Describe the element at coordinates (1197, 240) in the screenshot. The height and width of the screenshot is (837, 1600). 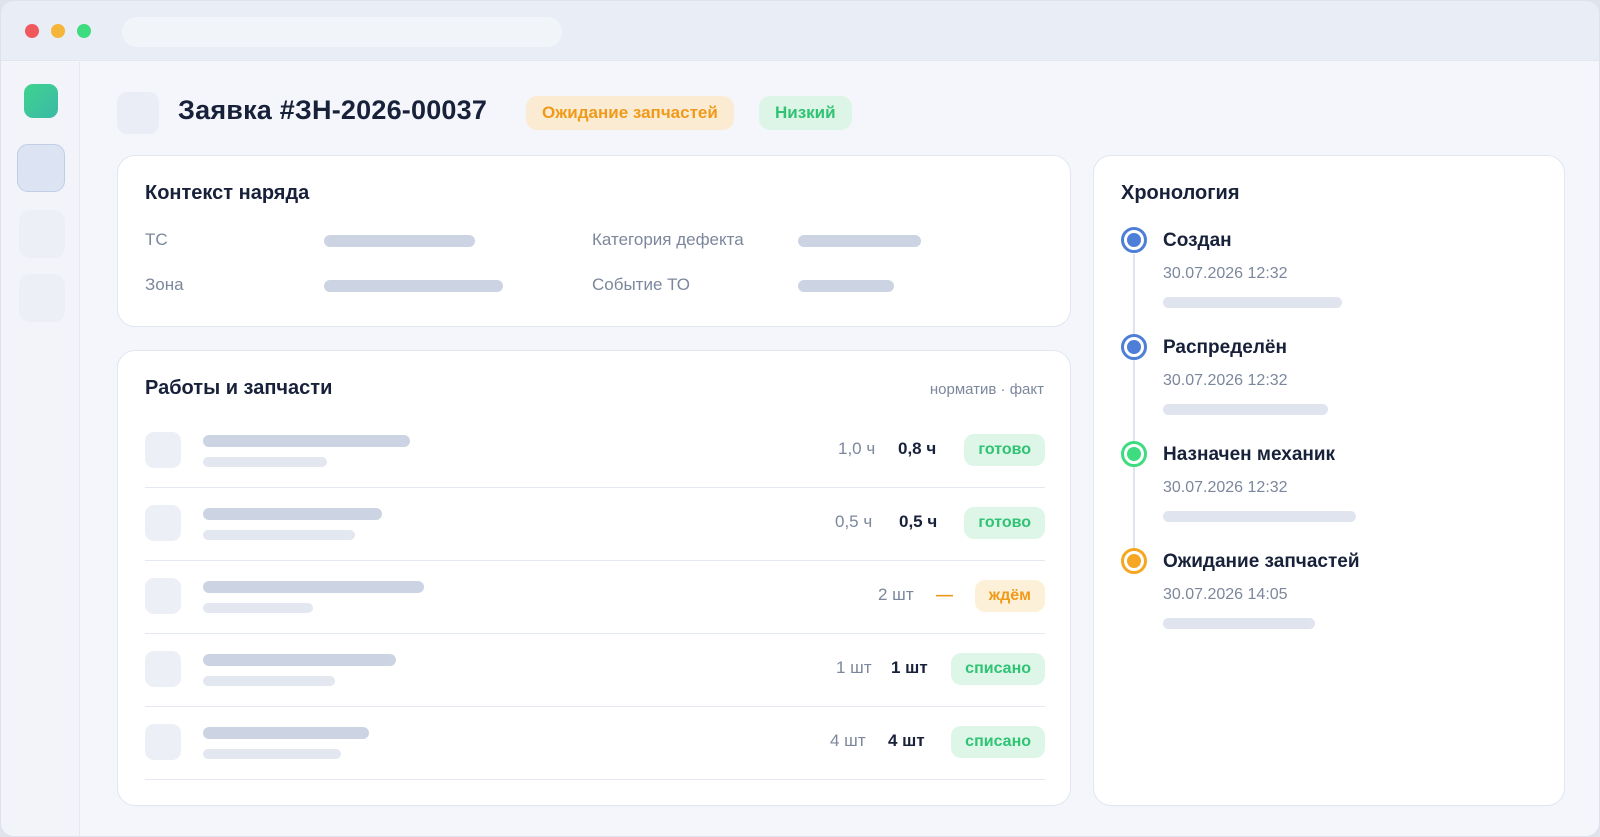
I see `timeline-event-title: Создан` at that location.